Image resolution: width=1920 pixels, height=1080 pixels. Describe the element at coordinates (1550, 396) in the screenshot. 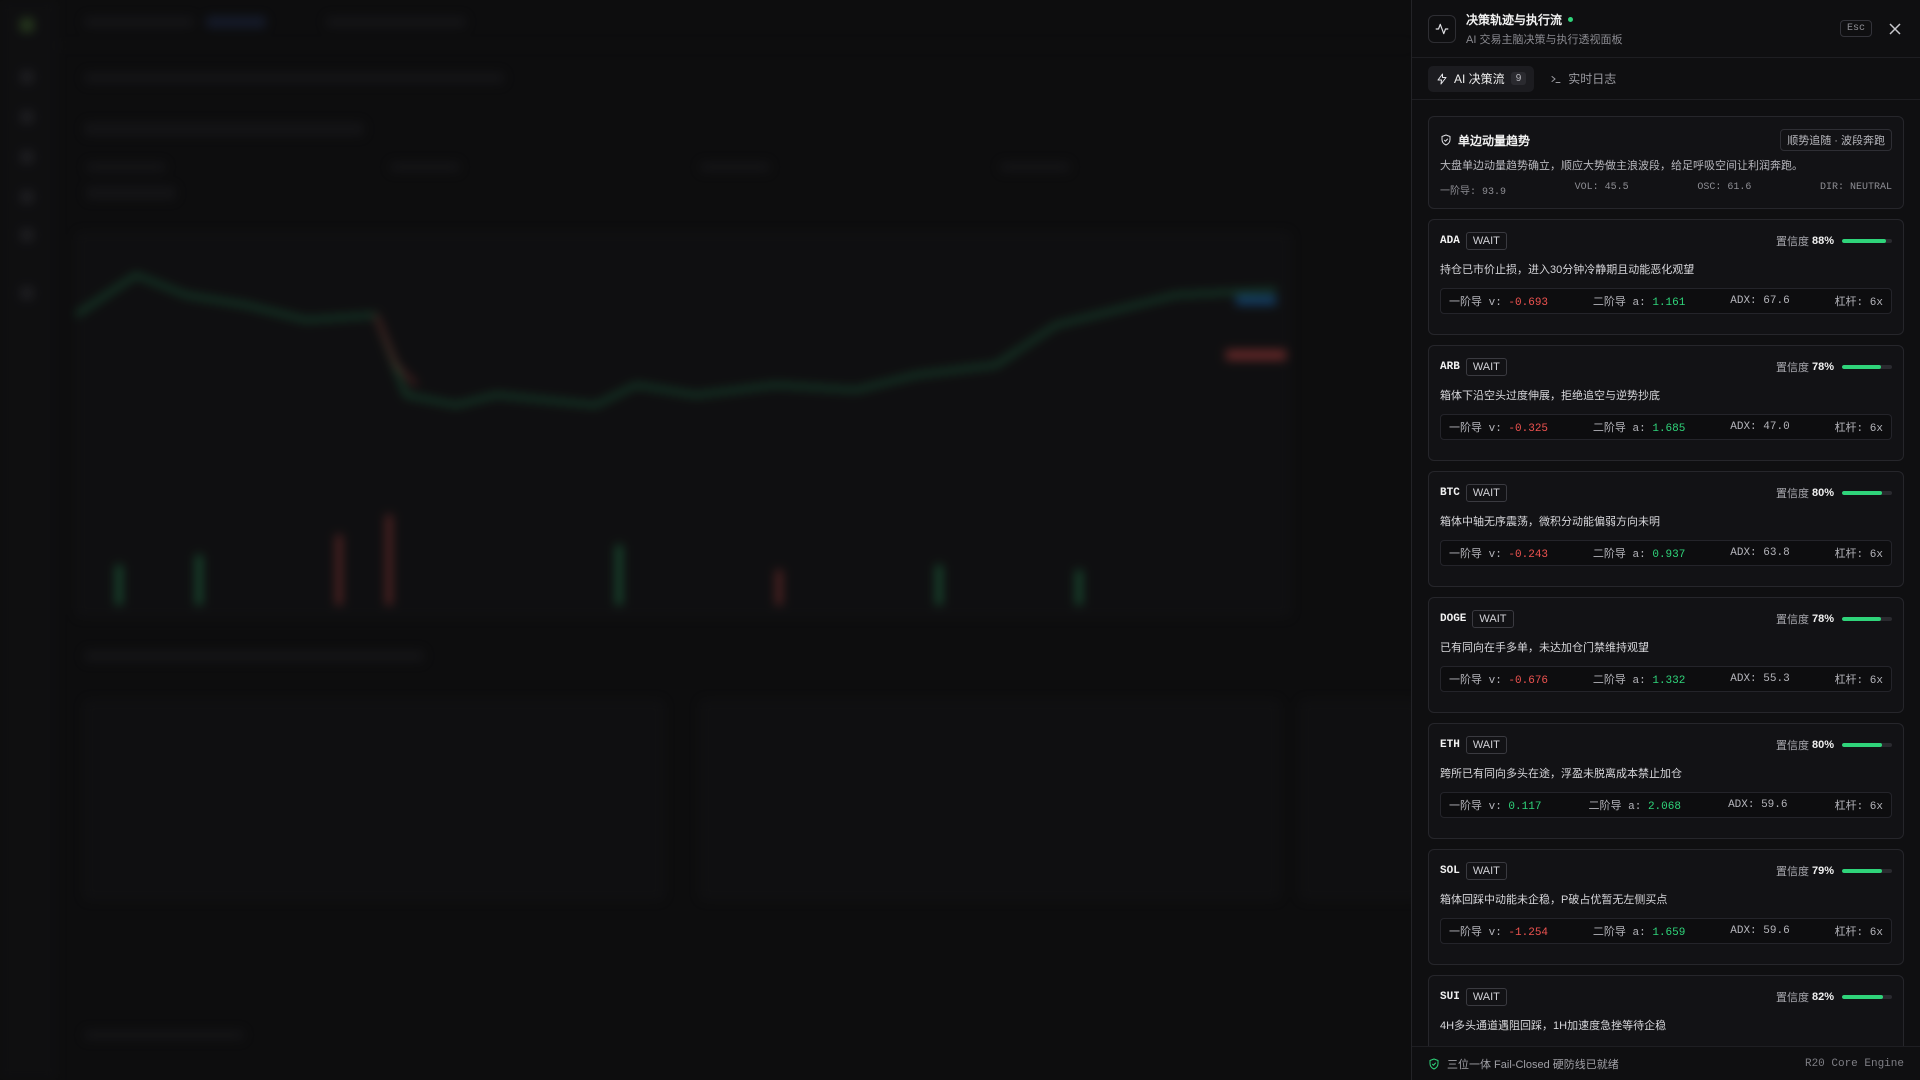

I see `decision-reason: 箱体下沿空头过度伸展，拒绝追空与逆势抄底` at that location.